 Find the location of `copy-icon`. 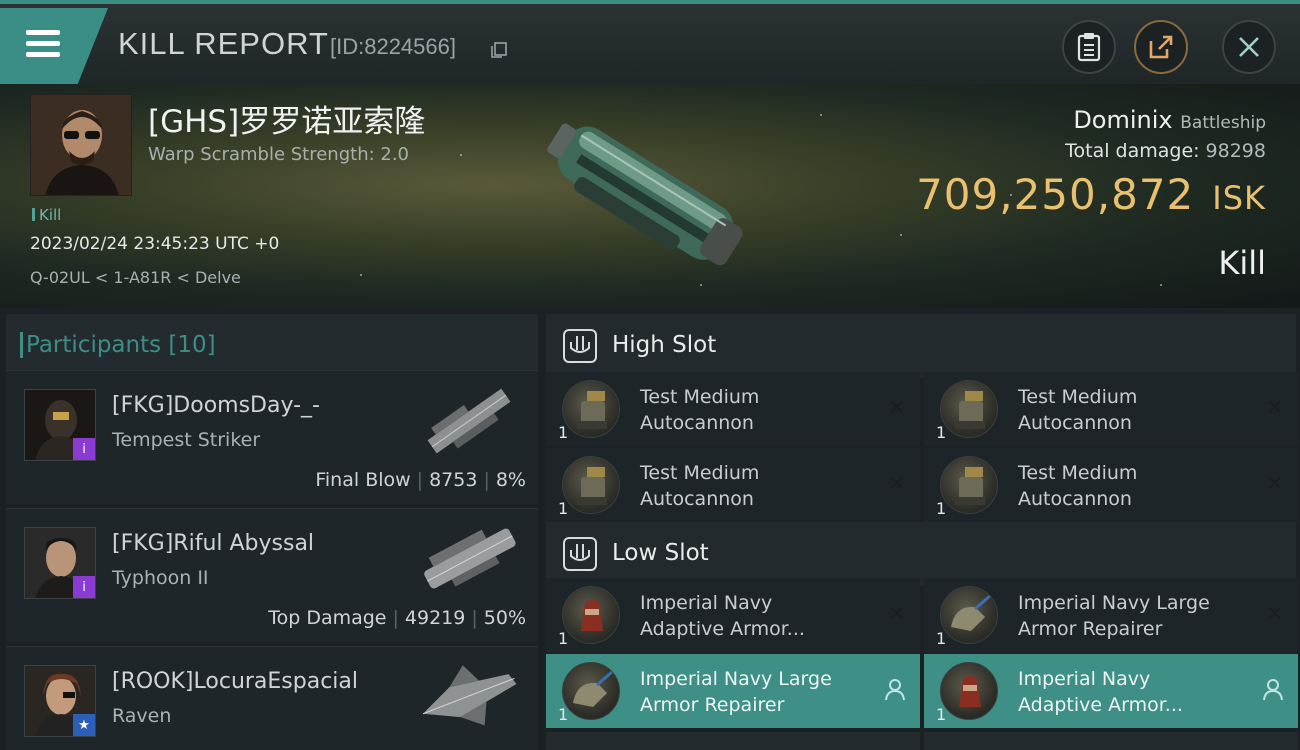

copy-icon is located at coordinates (499, 50).